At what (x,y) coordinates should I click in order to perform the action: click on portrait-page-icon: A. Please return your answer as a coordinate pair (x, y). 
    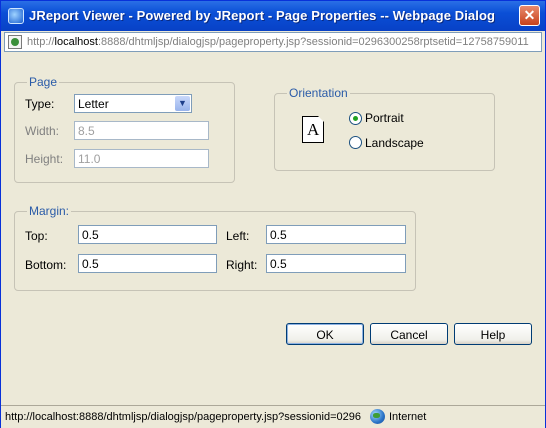
    Looking at the image, I should click on (313, 129).